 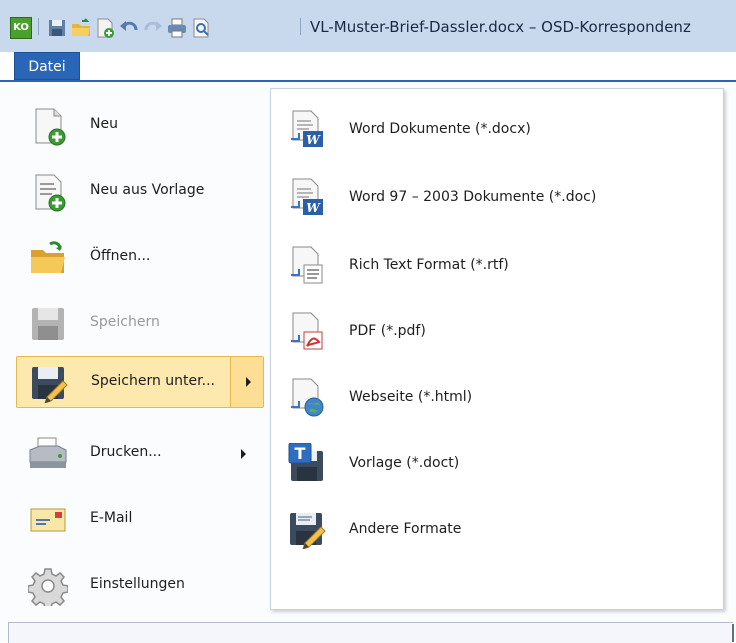 I want to click on menu-label-new: Neu, so click(x=104, y=124).